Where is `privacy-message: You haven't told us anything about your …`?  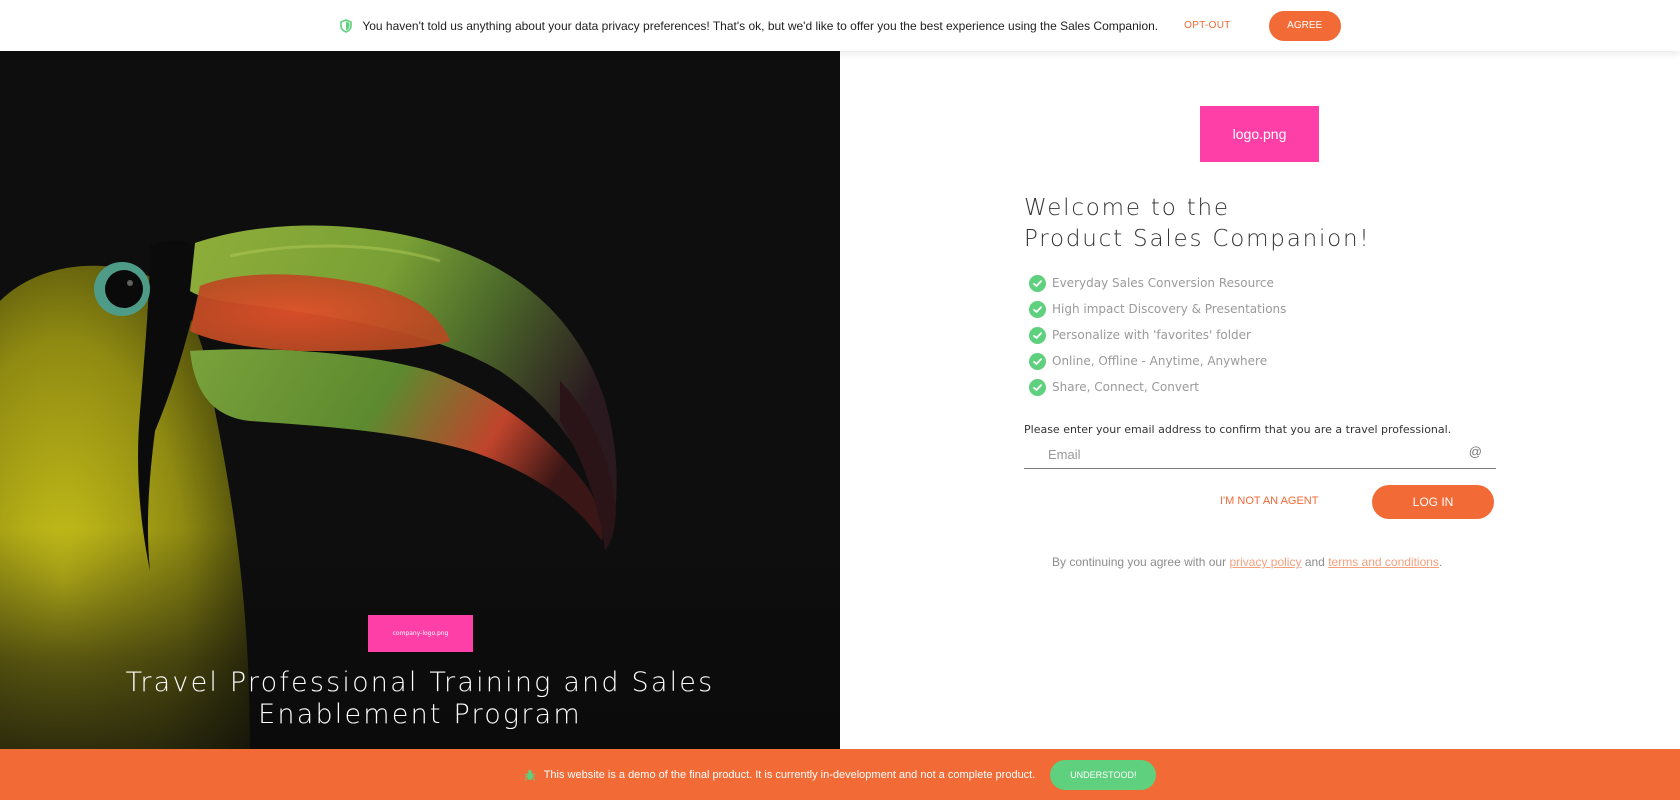 privacy-message: You haven't told us anything about your … is located at coordinates (760, 25).